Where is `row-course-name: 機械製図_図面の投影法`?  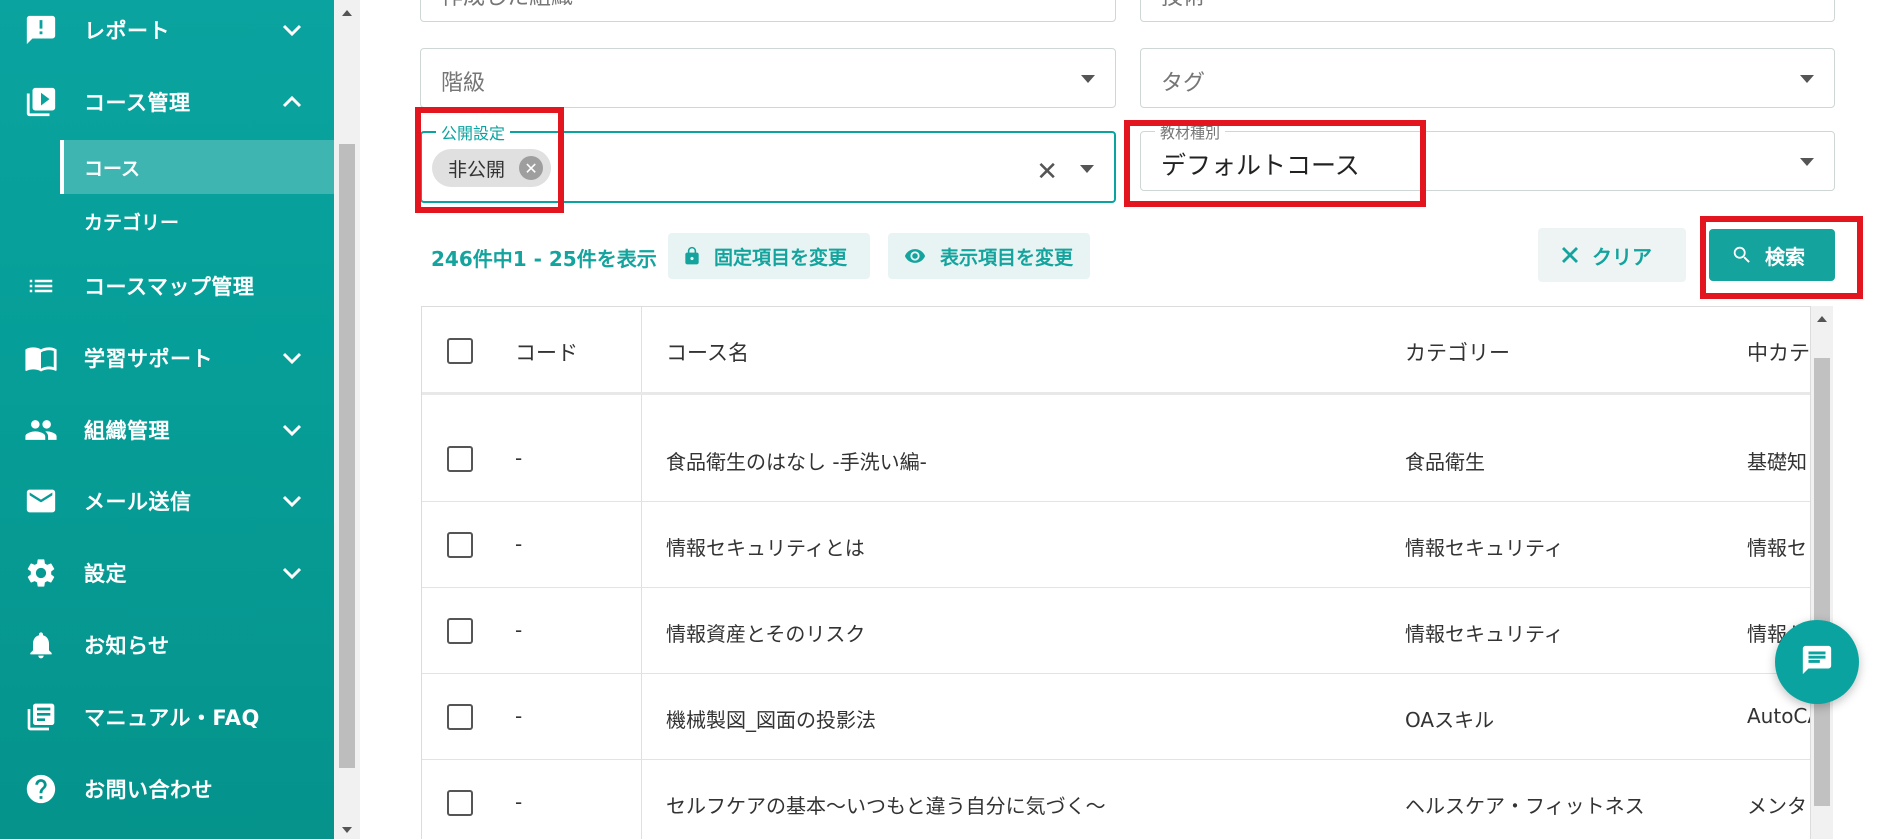
row-course-name: 機械製図_図面の投影法 is located at coordinates (771, 720).